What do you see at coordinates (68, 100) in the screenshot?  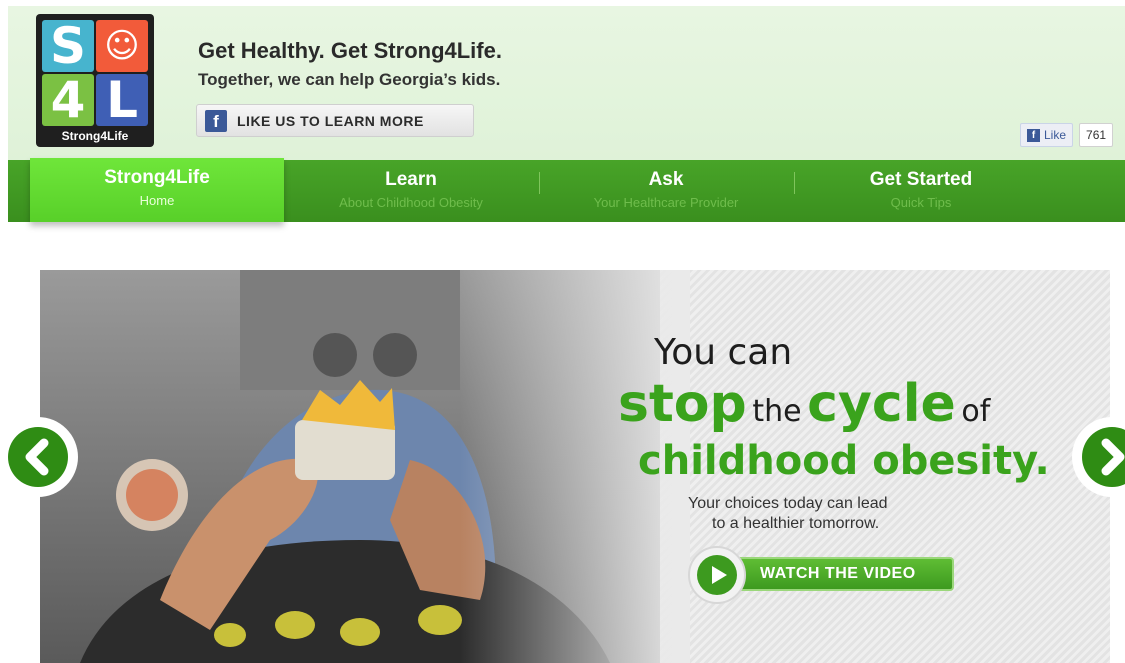 I see `logo-digit-4: 4` at bounding box center [68, 100].